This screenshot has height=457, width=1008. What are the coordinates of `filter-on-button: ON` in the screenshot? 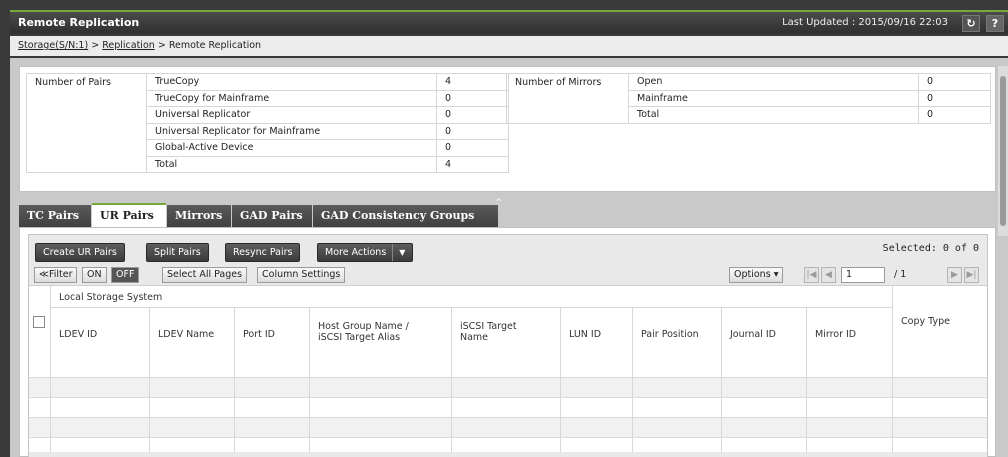 It's located at (94, 275).